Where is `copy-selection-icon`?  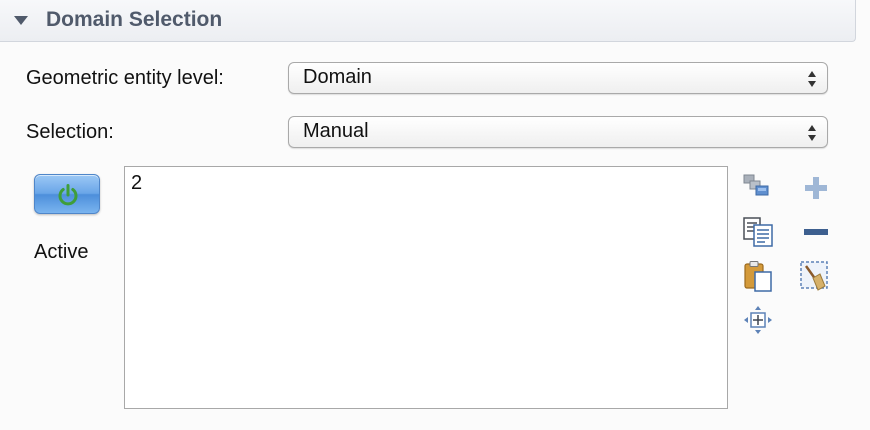 copy-selection-icon is located at coordinates (758, 188).